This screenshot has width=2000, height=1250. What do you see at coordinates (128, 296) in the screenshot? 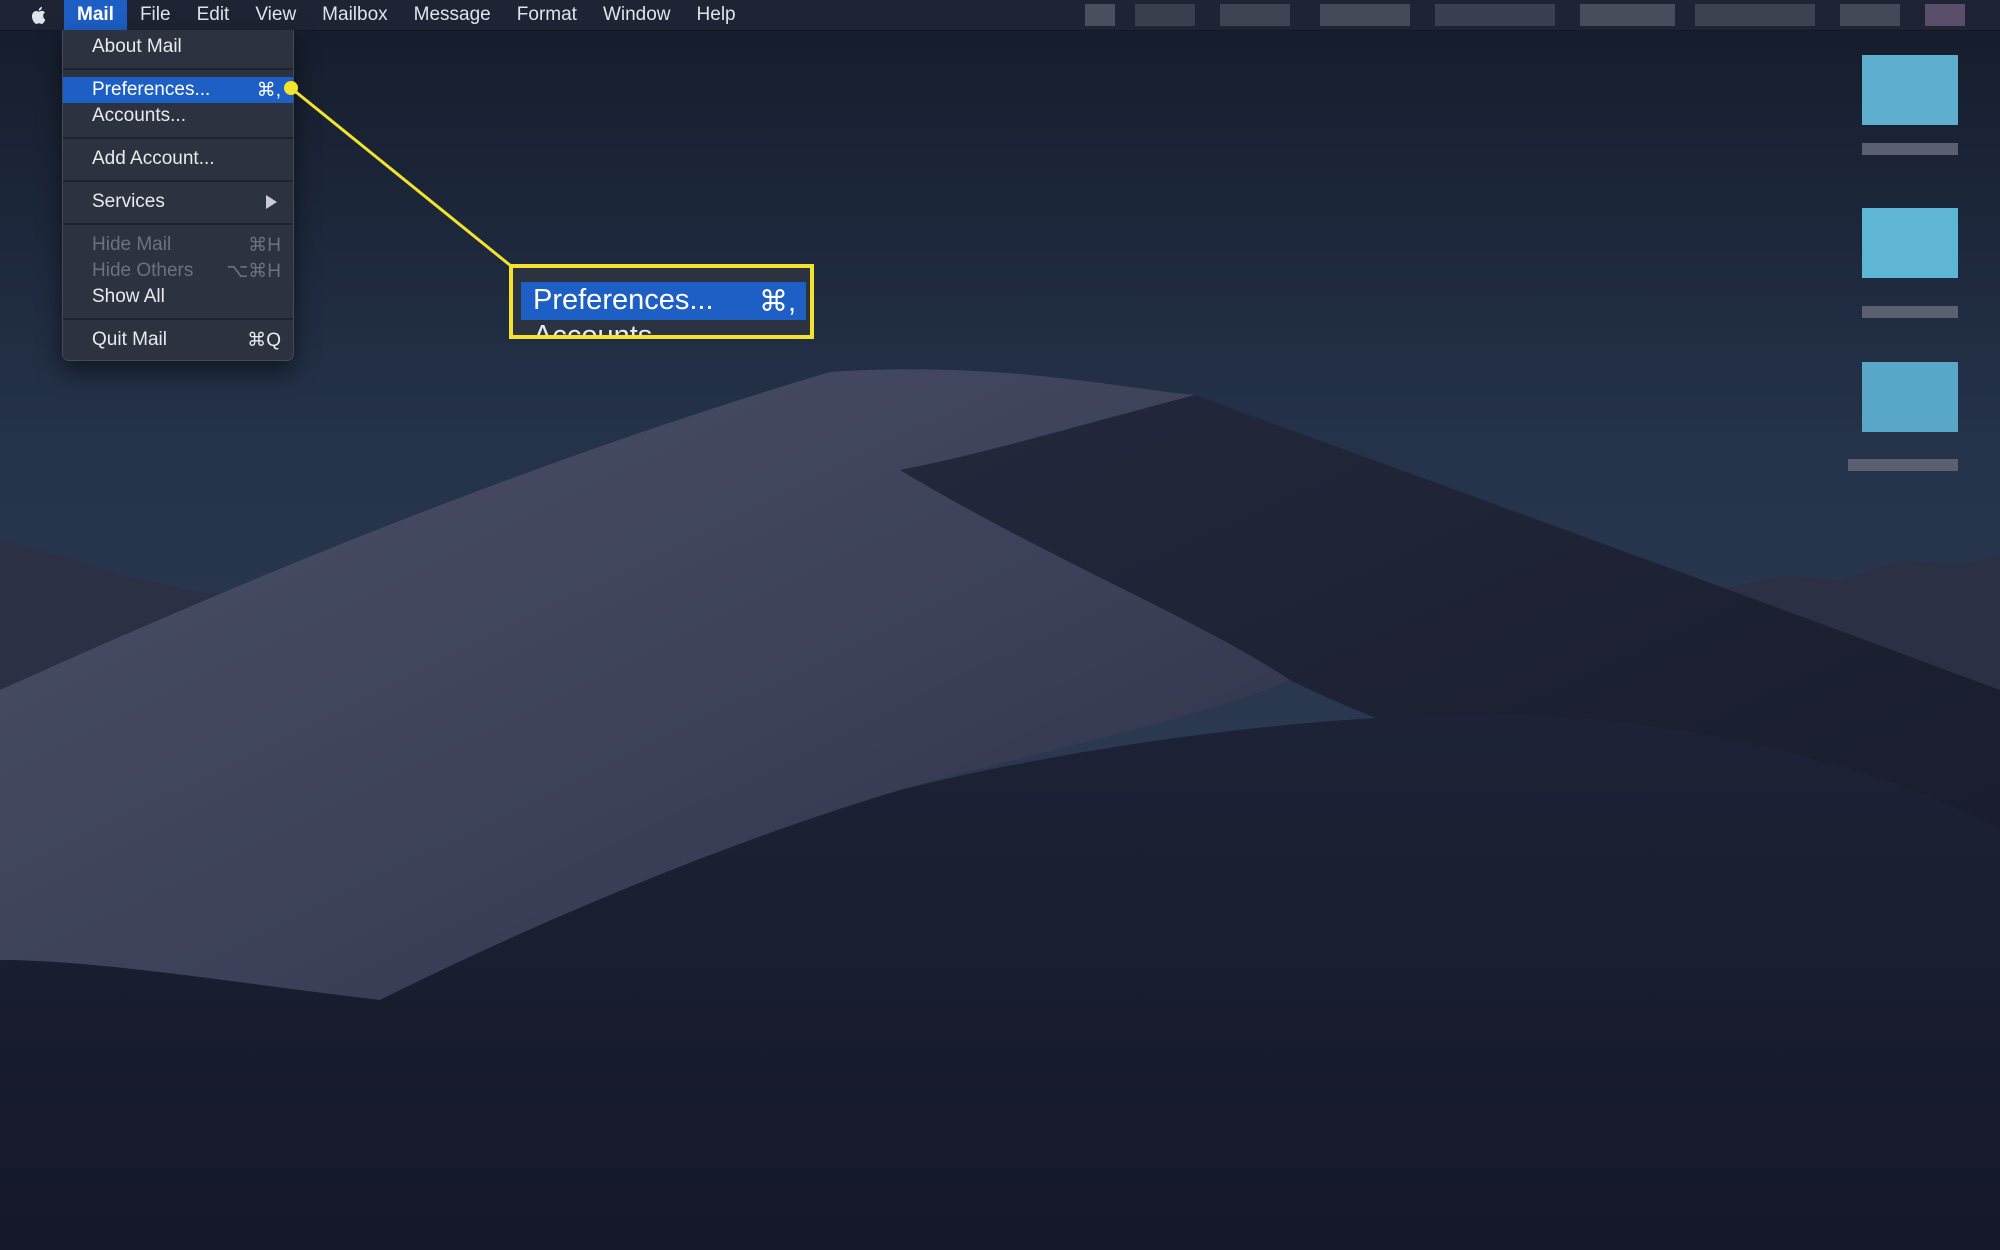
I see `menu-item-label: Show All` at bounding box center [128, 296].